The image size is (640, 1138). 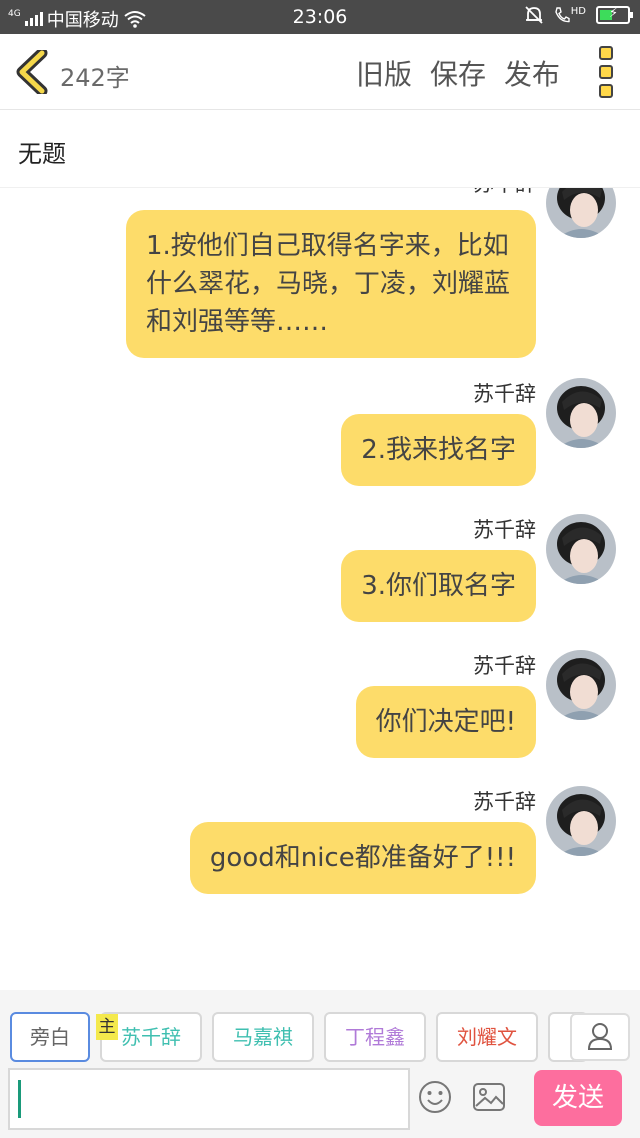 I want to click on emoji-button, so click(x=435, y=1097).